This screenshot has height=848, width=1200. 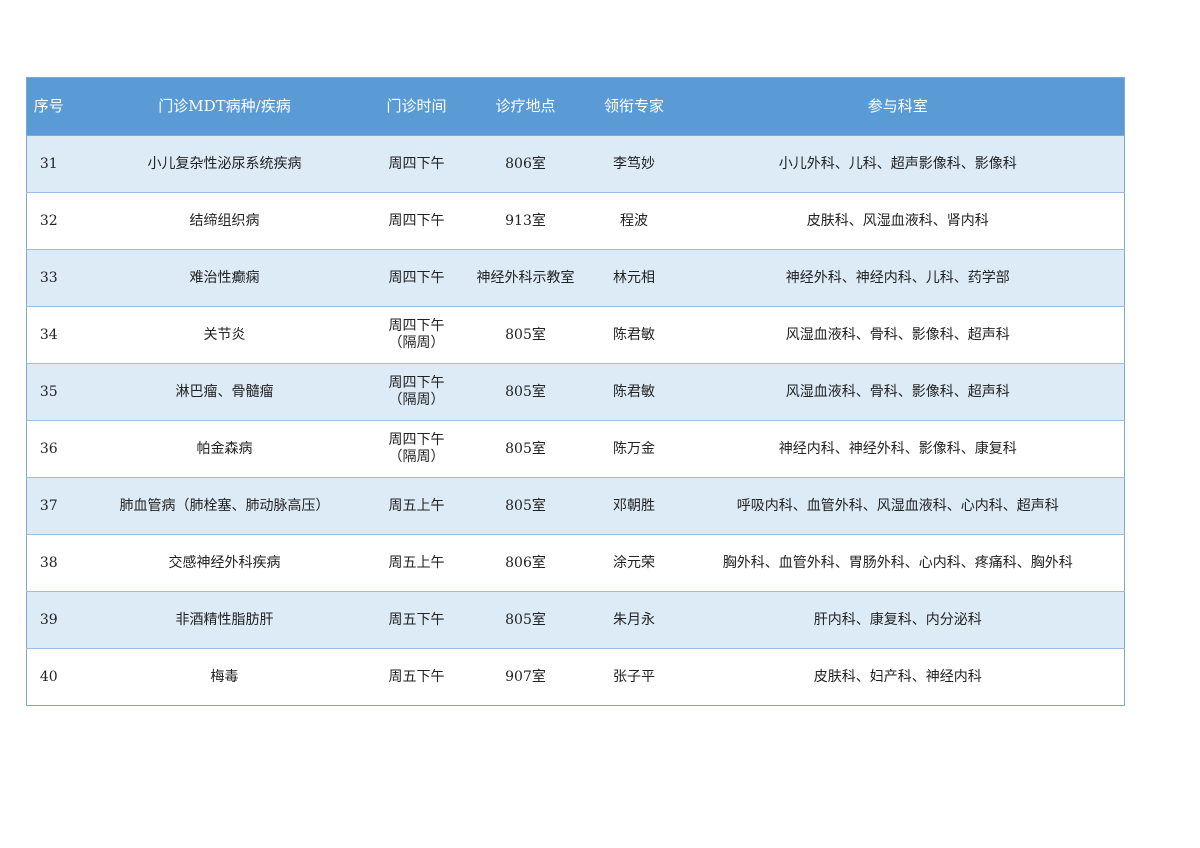 I want to click on cell-disease: 结缔组织病, so click(x=224, y=221).